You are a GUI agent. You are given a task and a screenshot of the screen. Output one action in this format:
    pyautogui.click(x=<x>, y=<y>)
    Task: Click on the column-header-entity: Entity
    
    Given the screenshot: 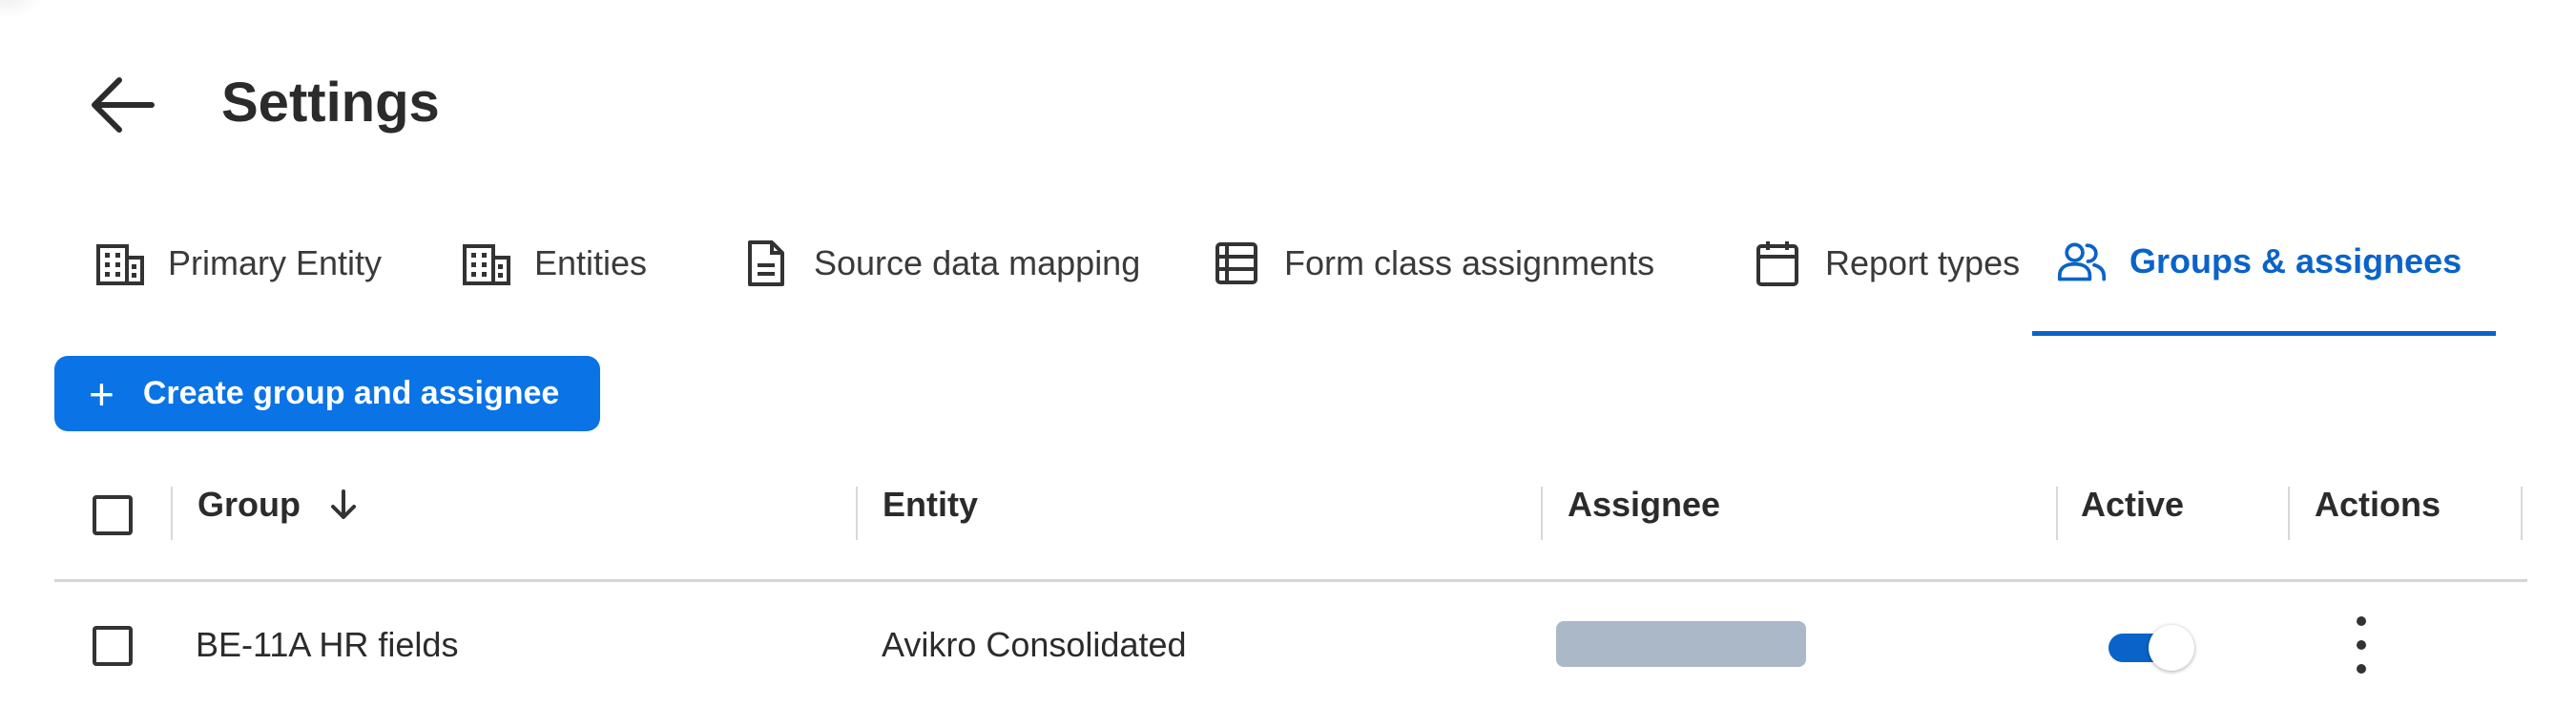 What is the action you would take?
    pyautogui.click(x=930, y=504)
    